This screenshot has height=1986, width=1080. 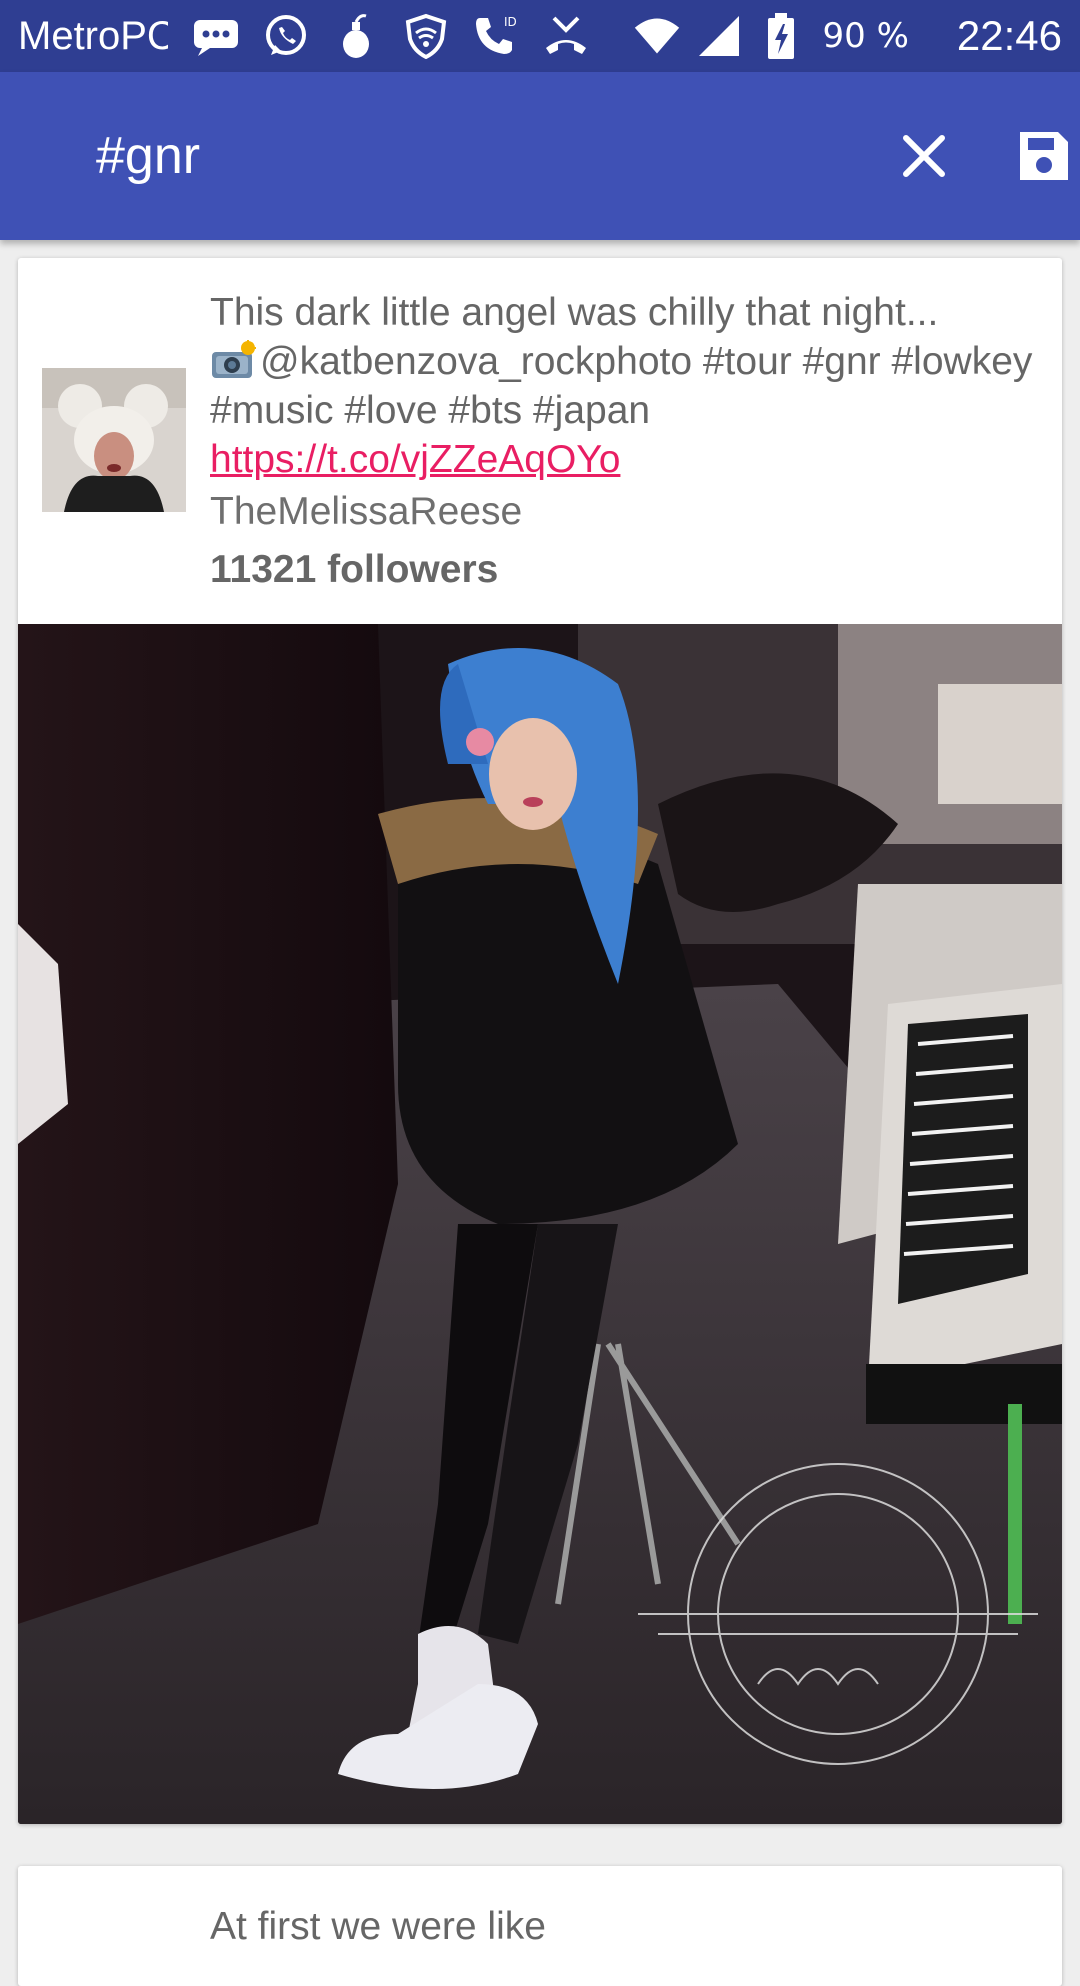 What do you see at coordinates (286, 36) in the screenshot?
I see `whatsapp-icon` at bounding box center [286, 36].